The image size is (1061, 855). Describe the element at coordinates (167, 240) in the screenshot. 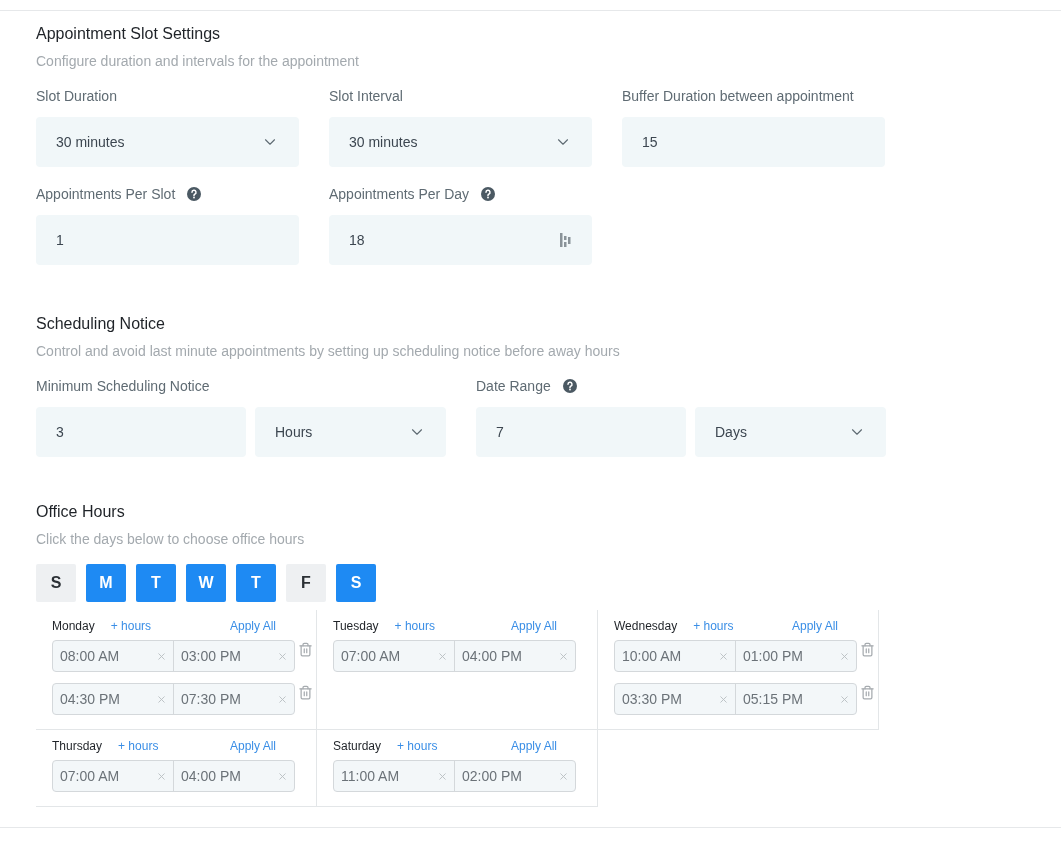

I see `input-field: 1` at that location.